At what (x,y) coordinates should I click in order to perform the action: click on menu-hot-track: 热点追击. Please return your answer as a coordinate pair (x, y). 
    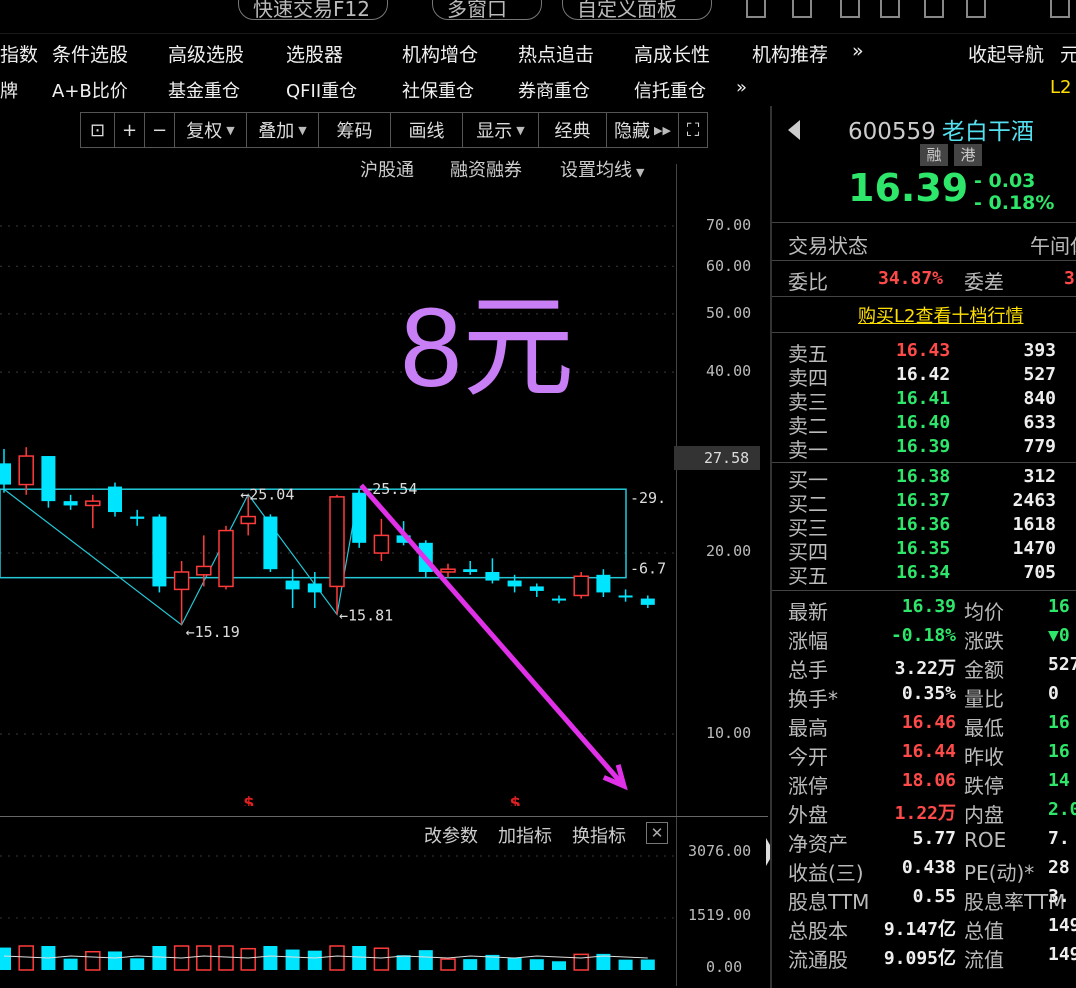
    Looking at the image, I should click on (556, 53).